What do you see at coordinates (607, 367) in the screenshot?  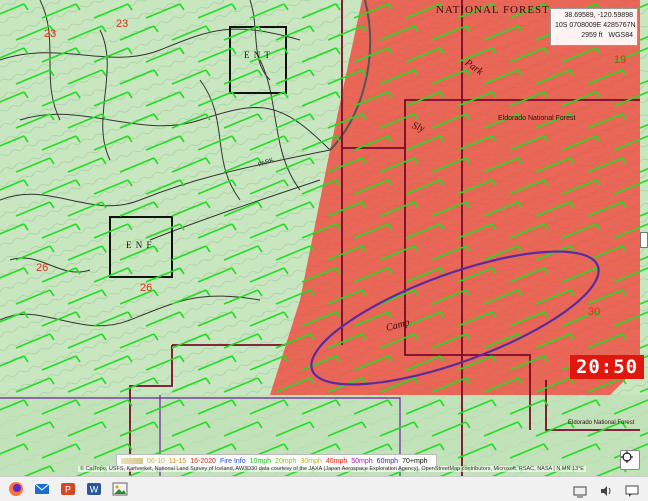 I see `time-badge: 20:50` at bounding box center [607, 367].